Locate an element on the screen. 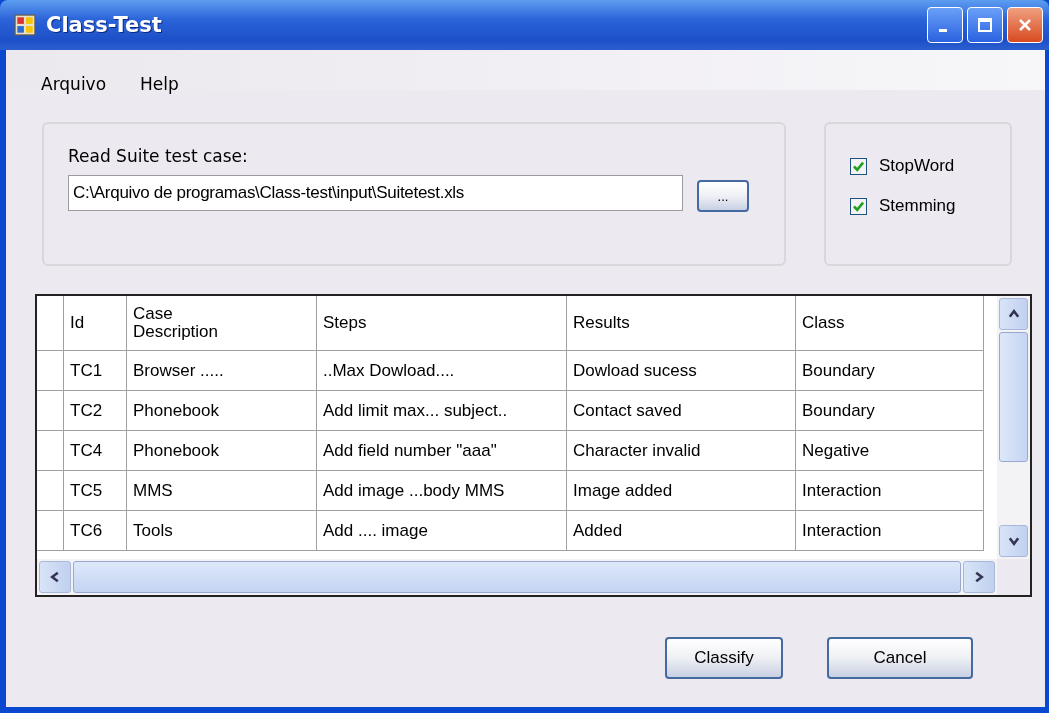 The width and height of the screenshot is (1049, 713). table-cell: Image added is located at coordinates (681, 490).